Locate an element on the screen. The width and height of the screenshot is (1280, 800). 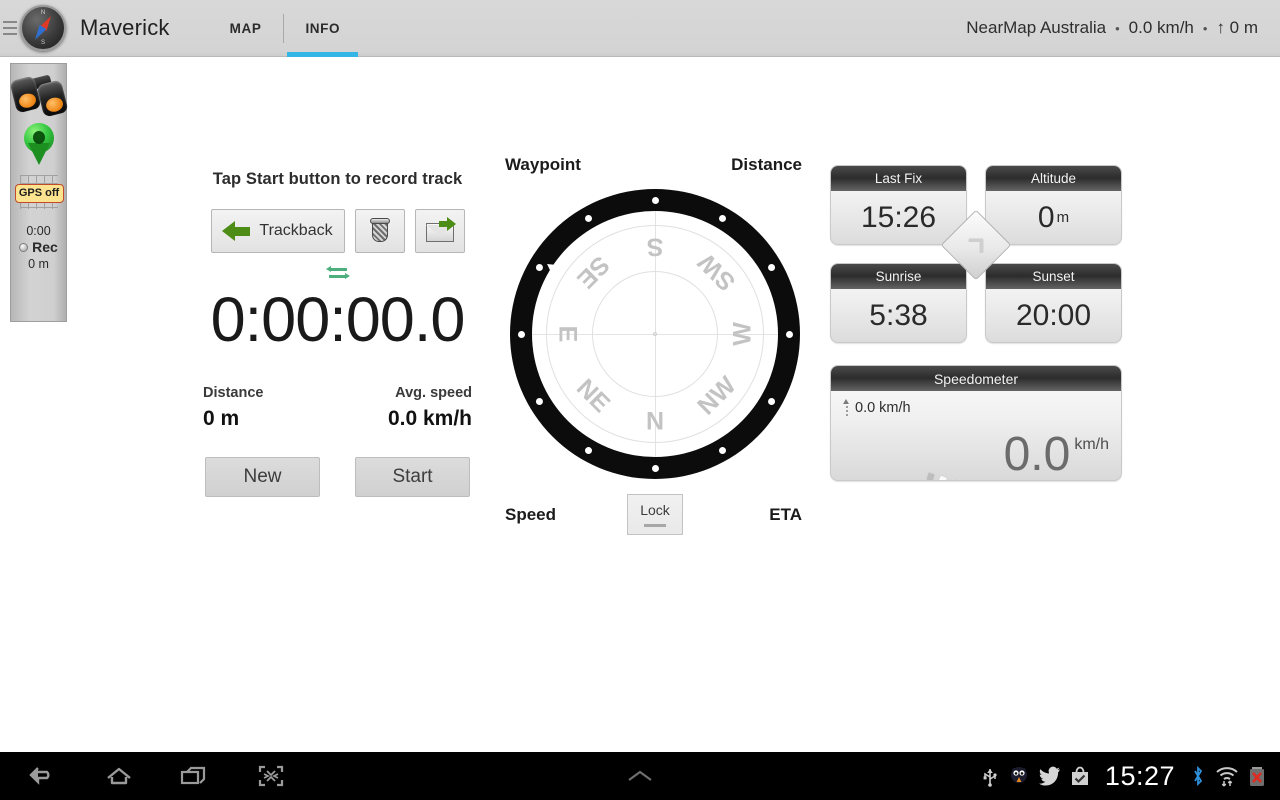
menu-icon is located at coordinates (9, 28).